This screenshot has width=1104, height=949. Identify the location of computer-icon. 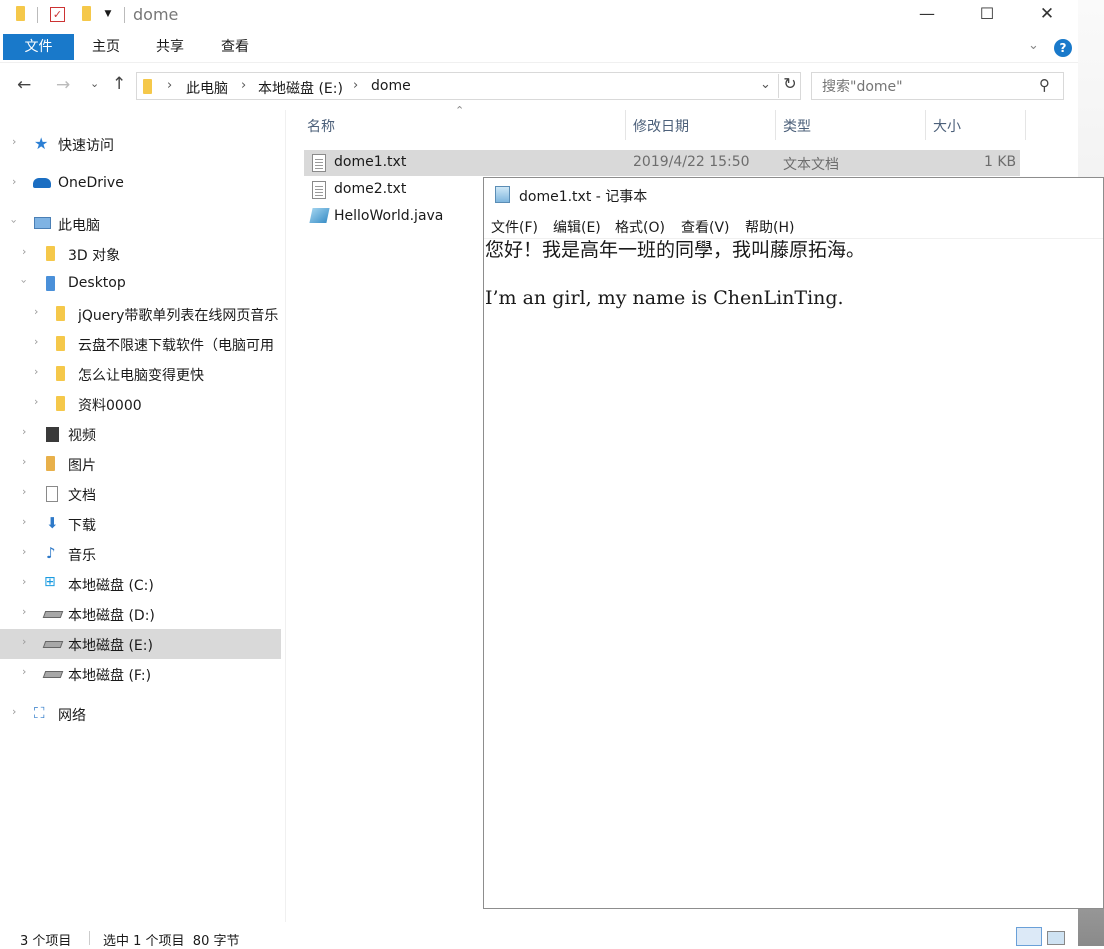
(42, 223).